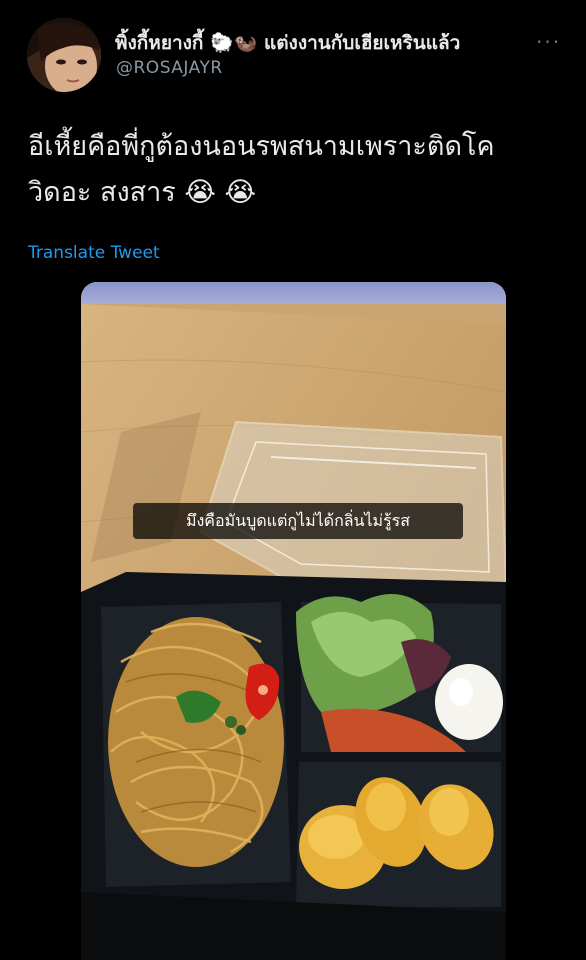 This screenshot has width=586, height=960. What do you see at coordinates (293, 293) in the screenshot?
I see `wall` at bounding box center [293, 293].